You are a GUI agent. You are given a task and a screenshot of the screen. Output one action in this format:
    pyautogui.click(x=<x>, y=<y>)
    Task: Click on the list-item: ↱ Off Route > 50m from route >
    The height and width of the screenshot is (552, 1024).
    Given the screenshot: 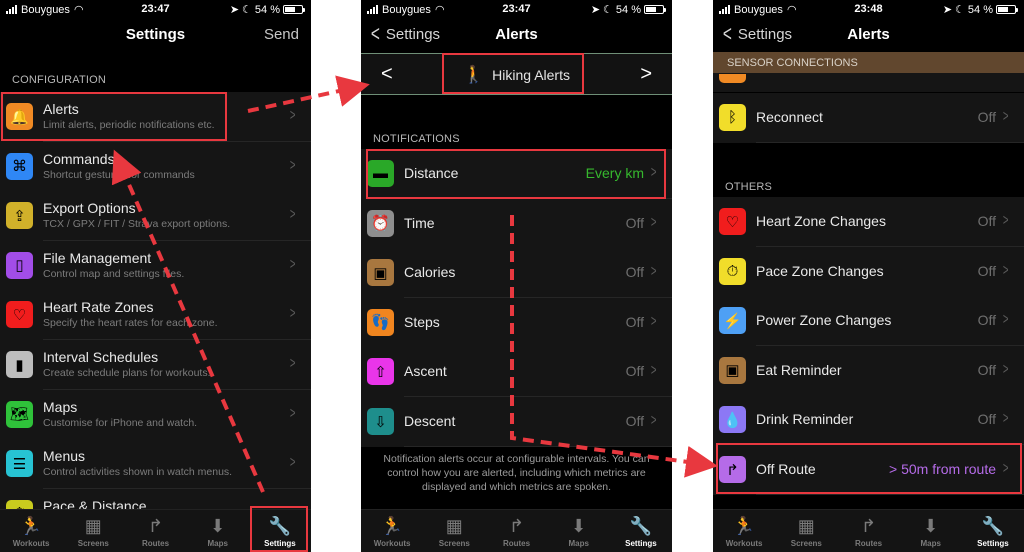 What is the action you would take?
    pyautogui.click(x=868, y=470)
    